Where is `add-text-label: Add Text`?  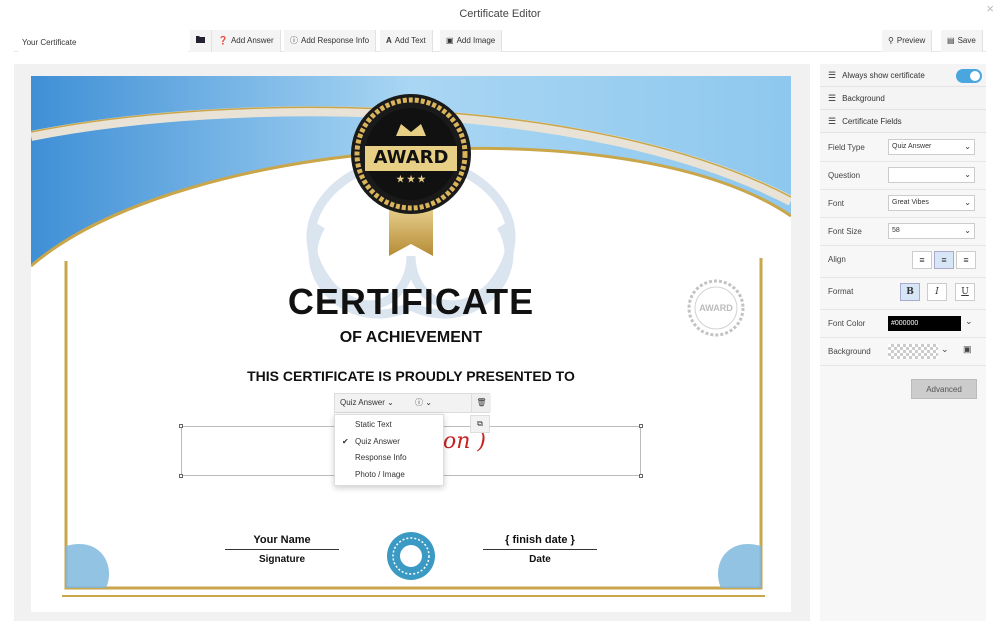 add-text-label: Add Text is located at coordinates (410, 40).